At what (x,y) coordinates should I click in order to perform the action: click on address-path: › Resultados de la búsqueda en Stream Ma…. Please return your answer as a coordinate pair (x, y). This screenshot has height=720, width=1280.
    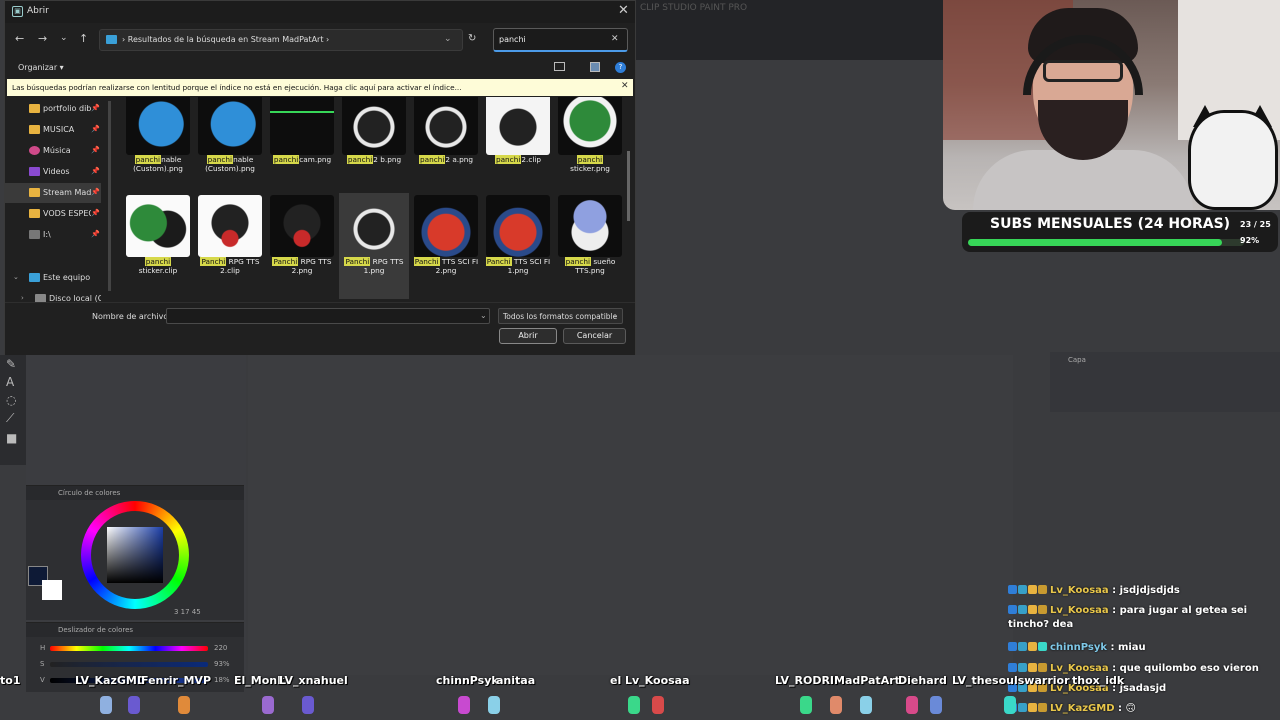
    Looking at the image, I should click on (226, 39).